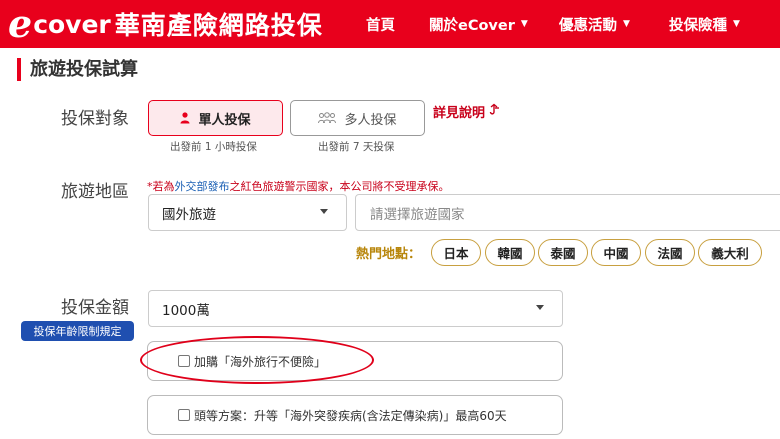  What do you see at coordinates (730, 252) in the screenshot?
I see `hot-spot-italy: 義大利` at bounding box center [730, 252].